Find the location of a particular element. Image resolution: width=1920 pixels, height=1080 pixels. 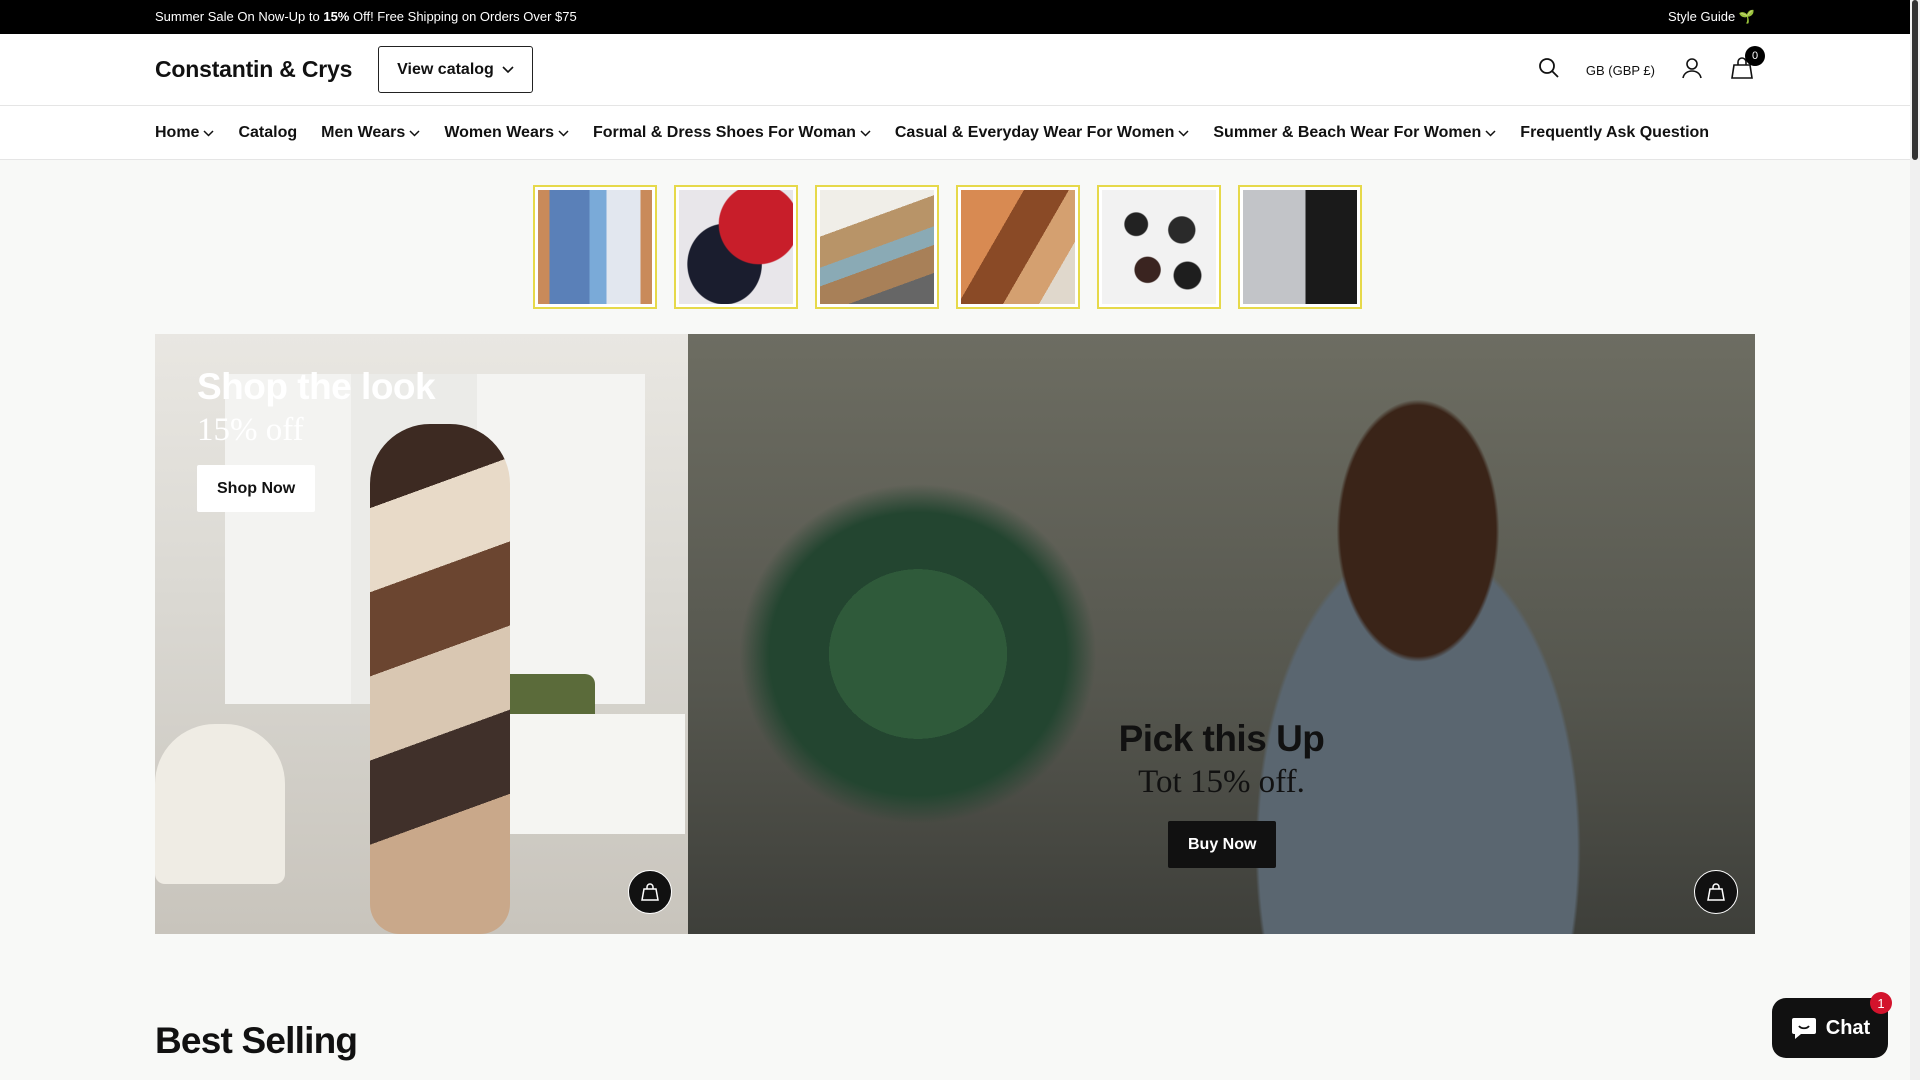

search-icon is located at coordinates (1549, 70).